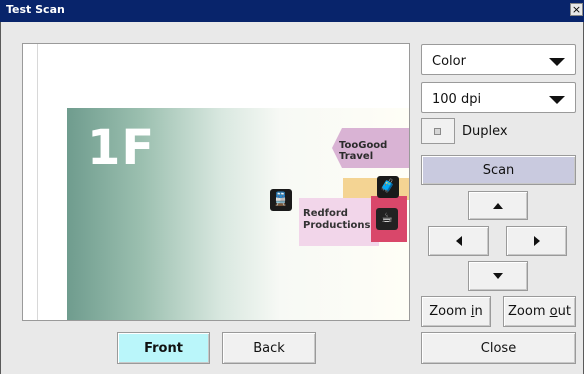 The image size is (584, 374). What do you see at coordinates (457, 99) in the screenshot?
I see `resolution-value: 100 dpi` at bounding box center [457, 99].